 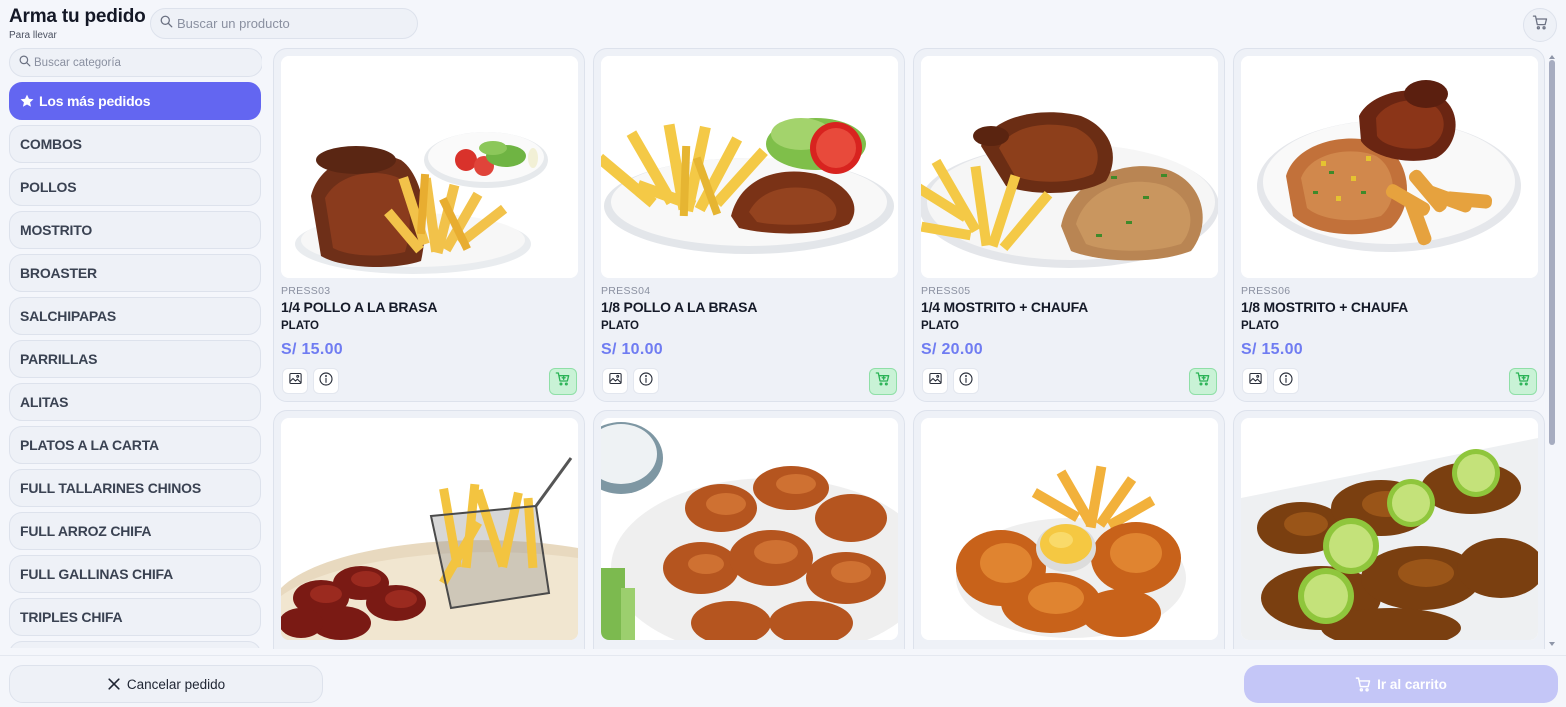 What do you see at coordinates (1266, 291) in the screenshot?
I see `product-code: PRESS06` at bounding box center [1266, 291].